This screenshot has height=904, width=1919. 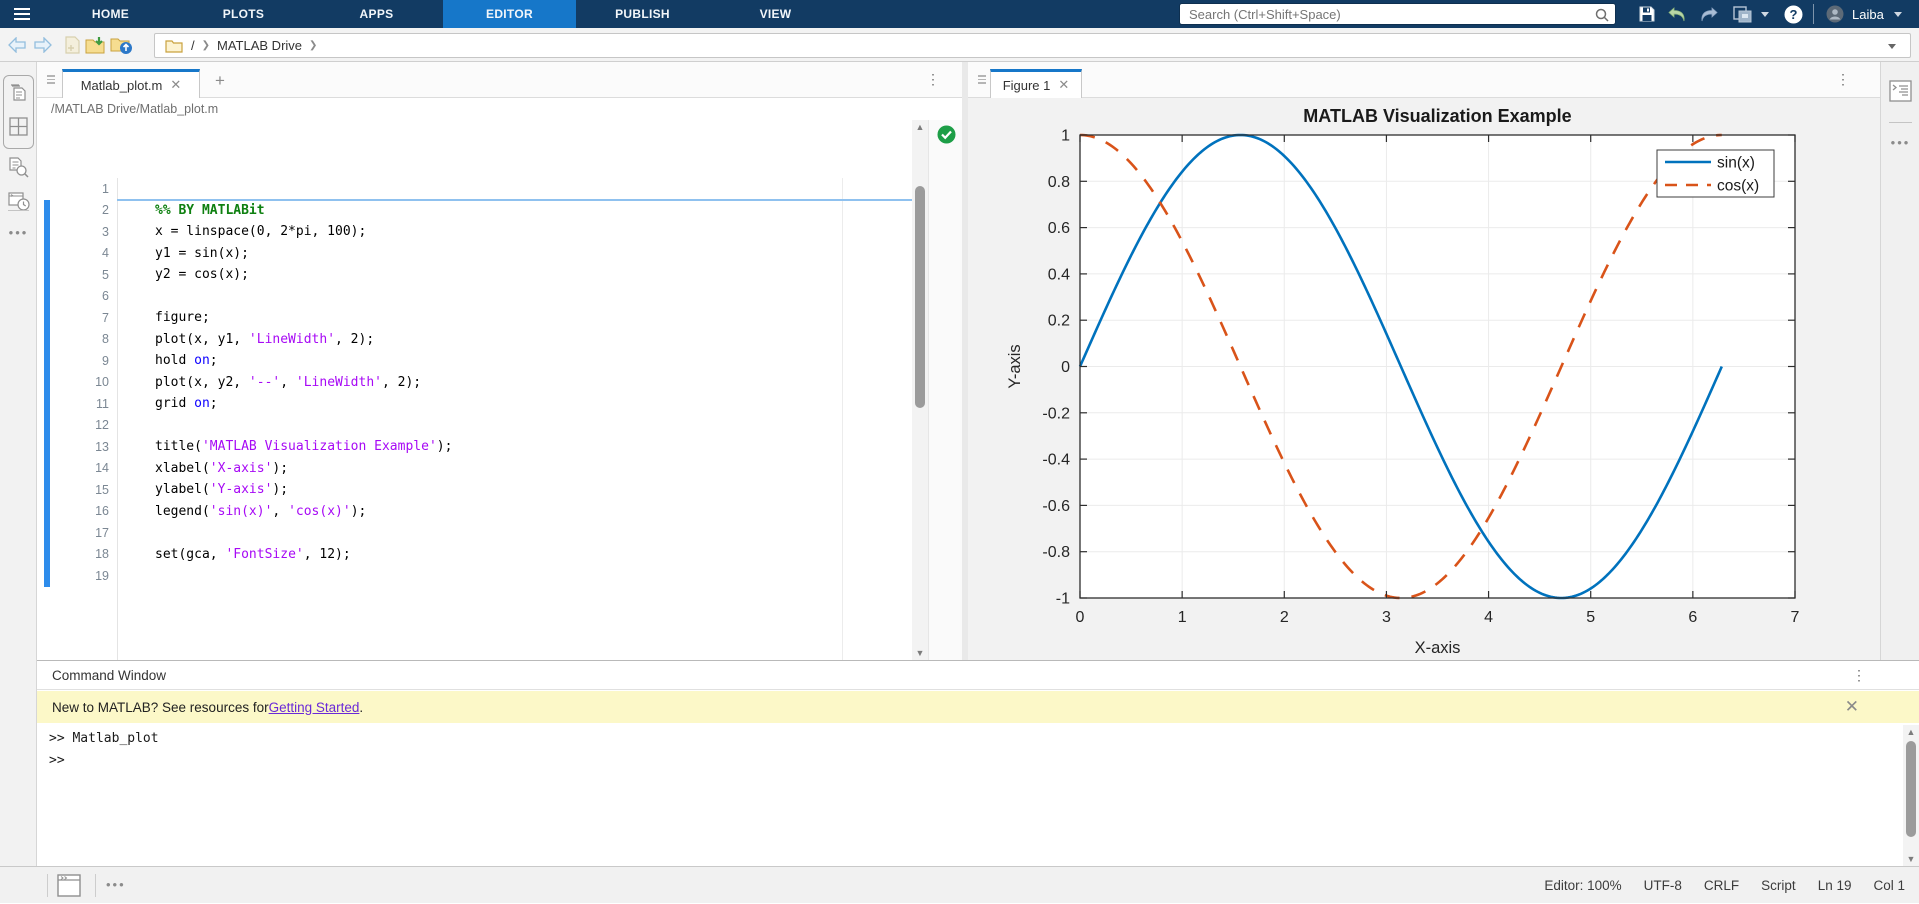 I want to click on files-panel-icon, so click(x=18, y=92).